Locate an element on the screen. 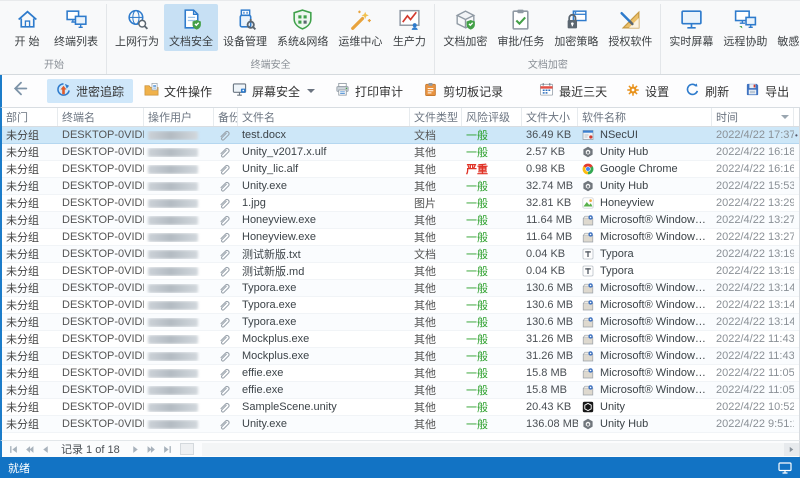 The height and width of the screenshot is (478, 800). ribbon-item-sensitive-scan: 敏感内容扫描 is located at coordinates (786, 27).